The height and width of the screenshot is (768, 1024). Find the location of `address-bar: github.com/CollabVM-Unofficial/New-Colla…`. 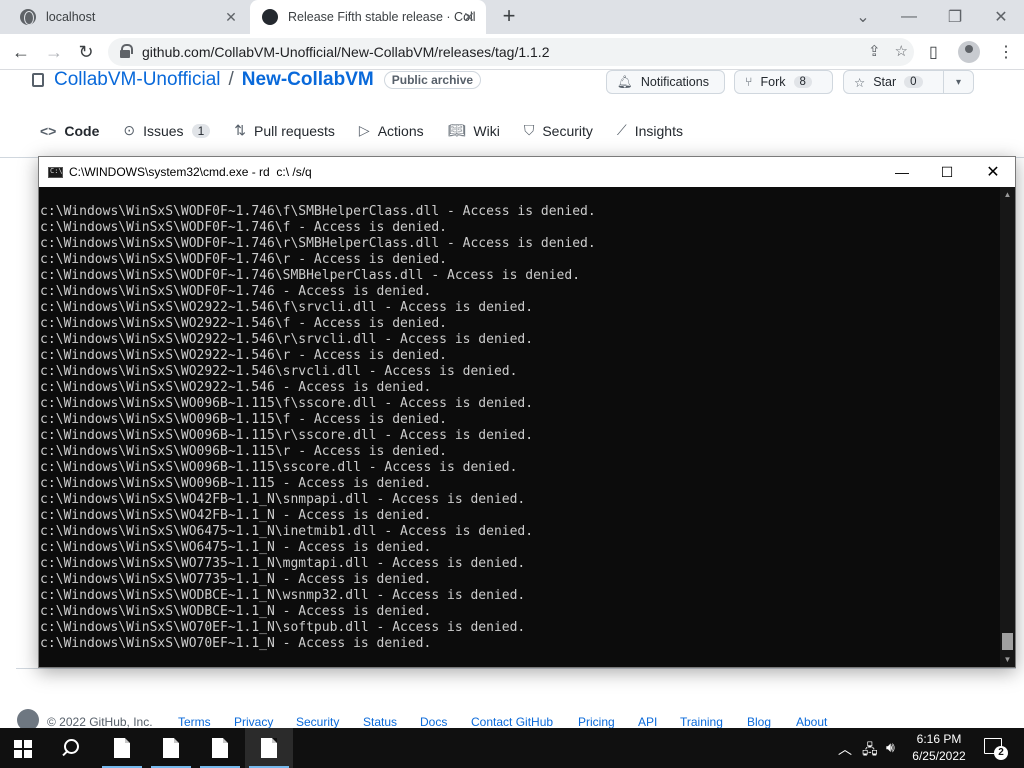

address-bar: github.com/CollabVM-Unofficial/New-Colla… is located at coordinates (511, 52).